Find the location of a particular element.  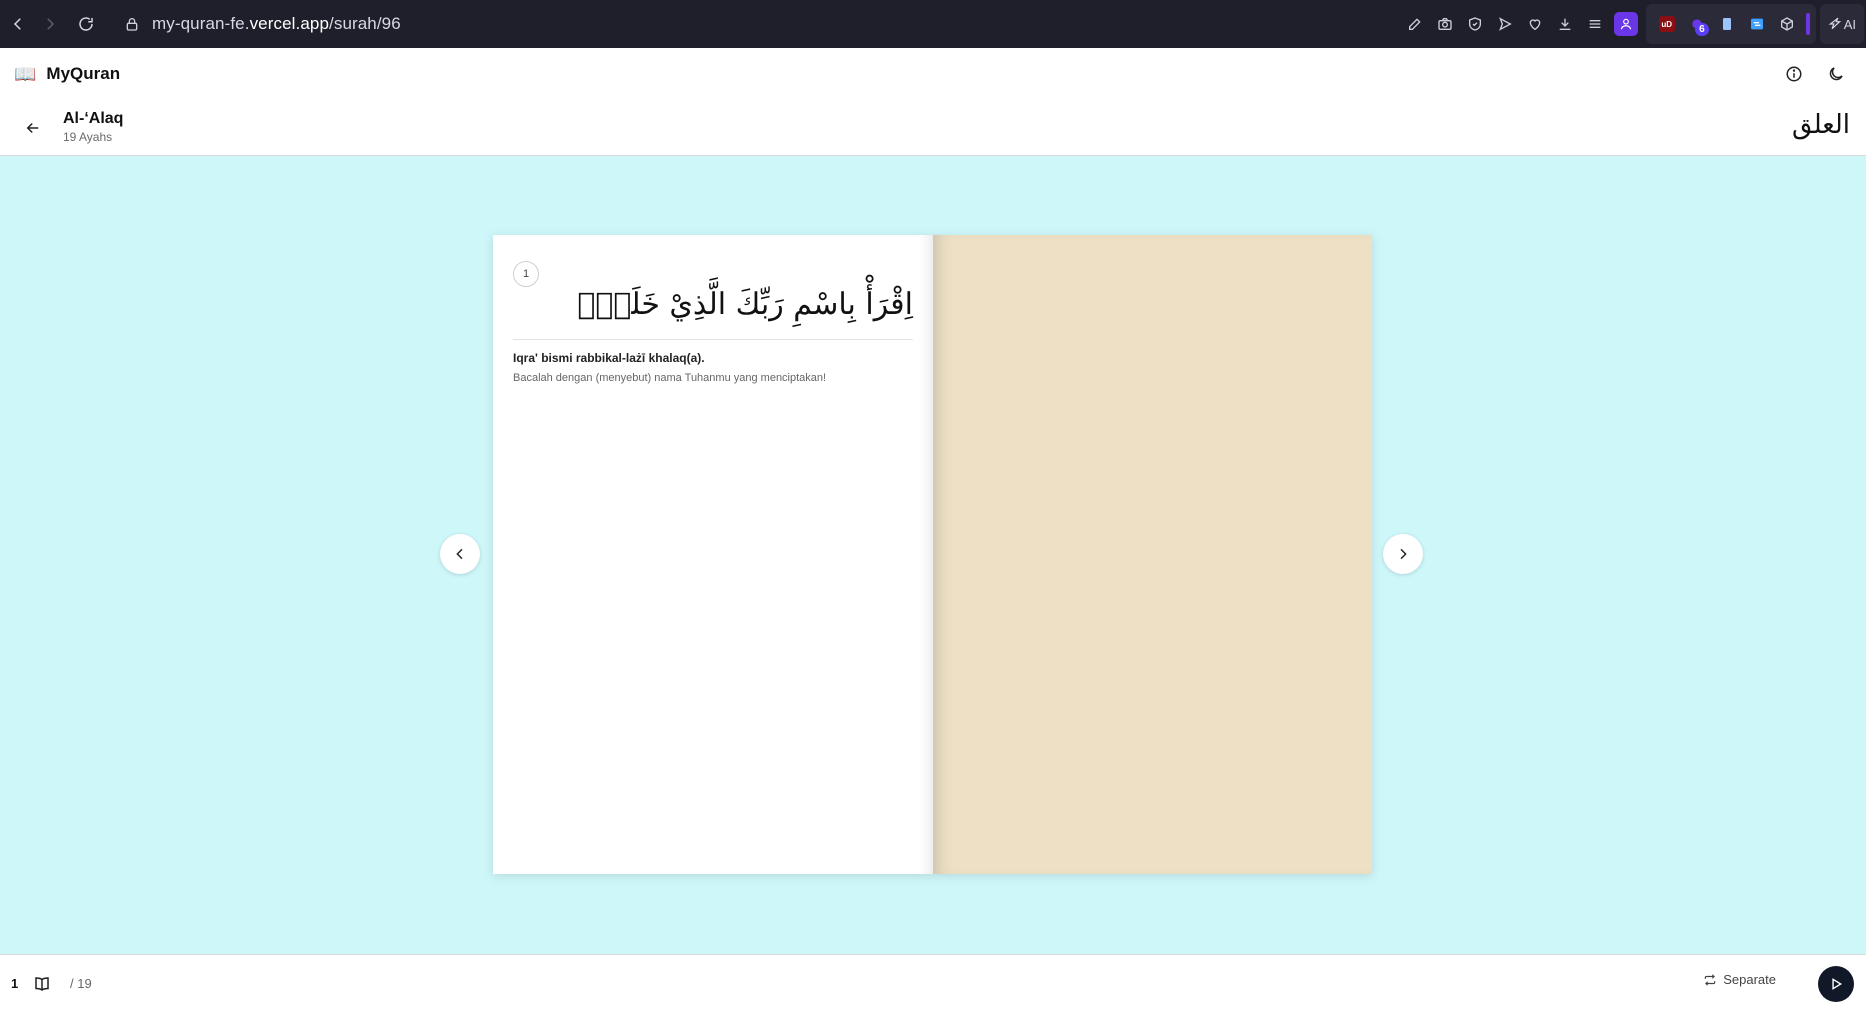

surah-header: Al-‘Alaq 19 Ayahs العلق is located at coordinates (933, 128).